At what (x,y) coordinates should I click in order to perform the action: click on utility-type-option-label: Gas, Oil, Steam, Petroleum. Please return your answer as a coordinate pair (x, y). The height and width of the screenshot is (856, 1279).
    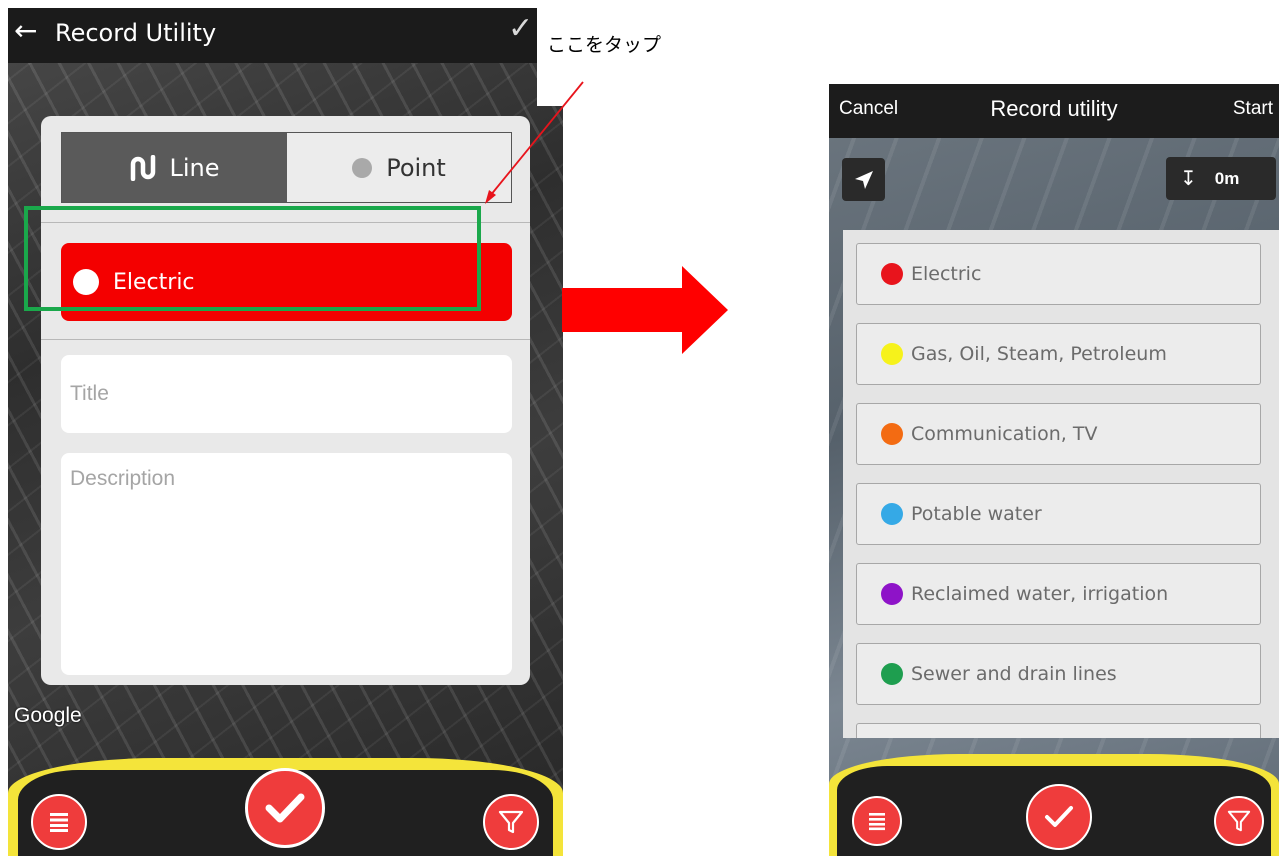
    Looking at the image, I should click on (1039, 354).